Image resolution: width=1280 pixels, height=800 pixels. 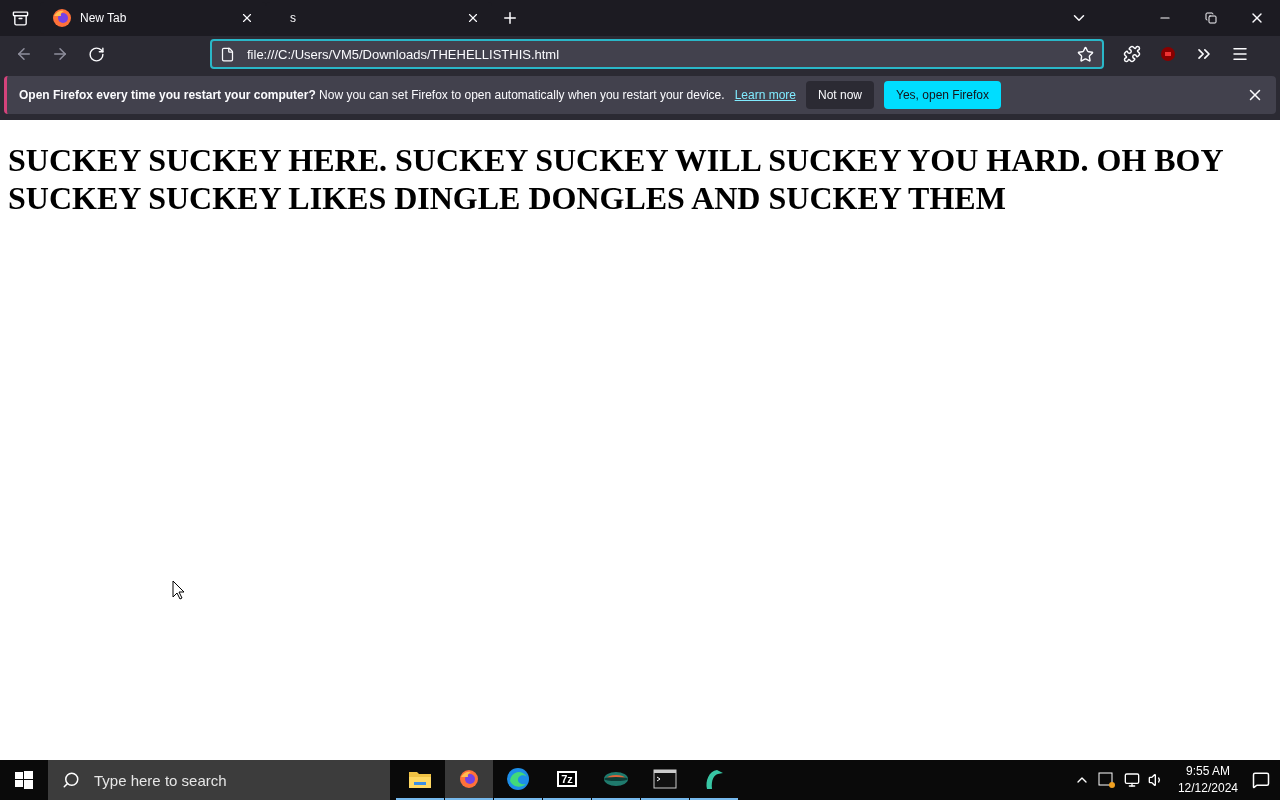 I want to click on edge-icon, so click(x=518, y=779).